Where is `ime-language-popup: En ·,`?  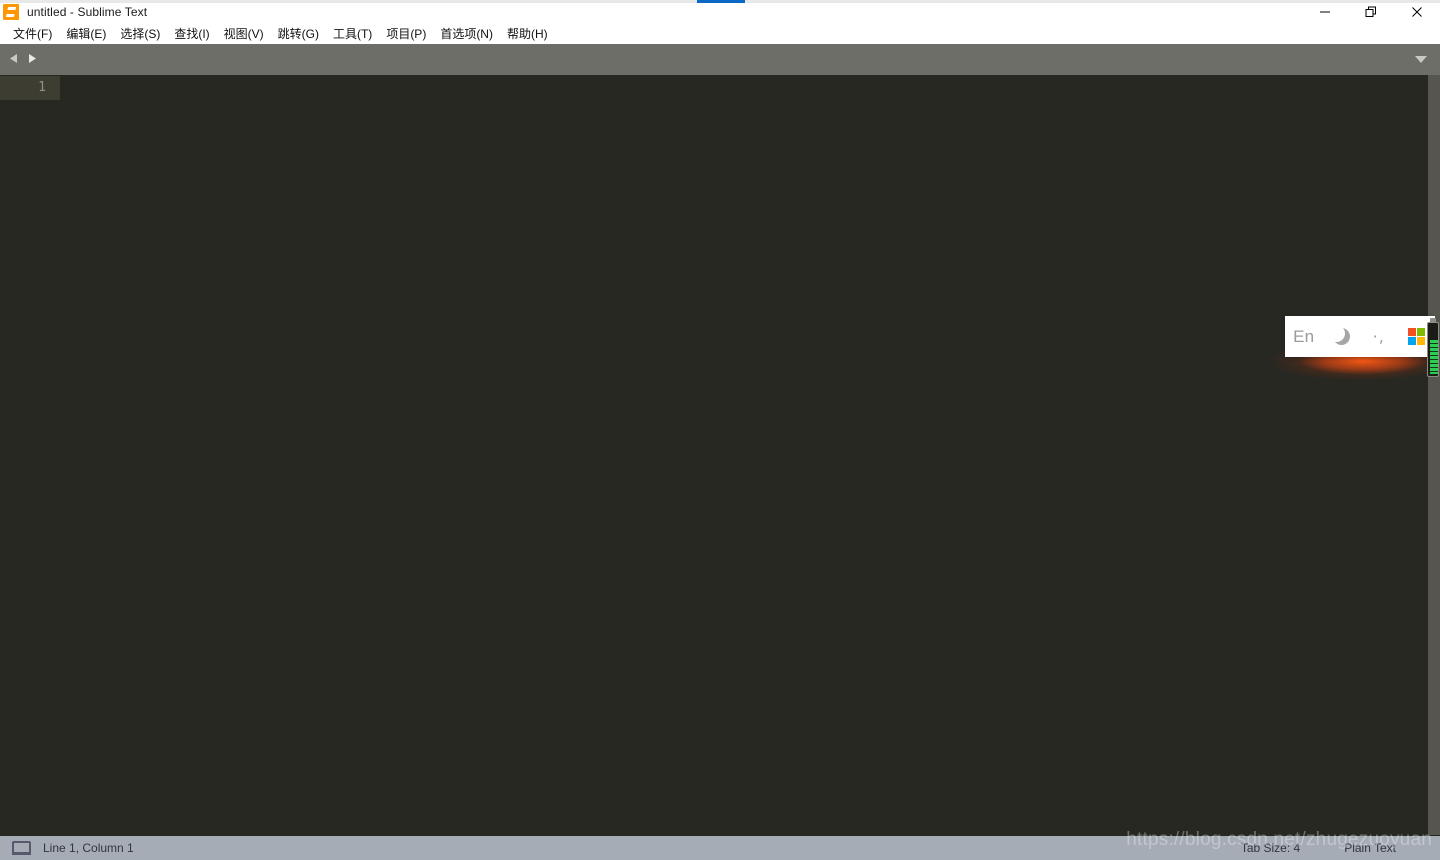
ime-language-popup: En ·, is located at coordinates (1360, 336).